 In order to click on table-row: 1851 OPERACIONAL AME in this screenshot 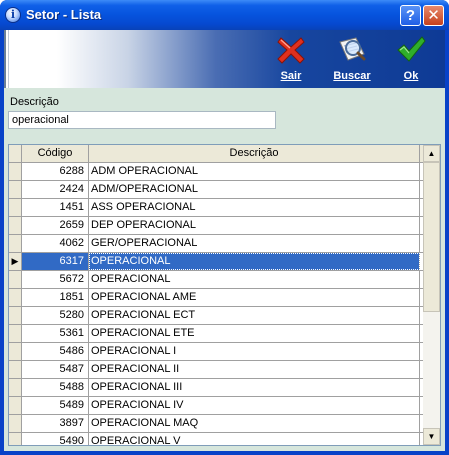, I will do `click(216, 298)`.